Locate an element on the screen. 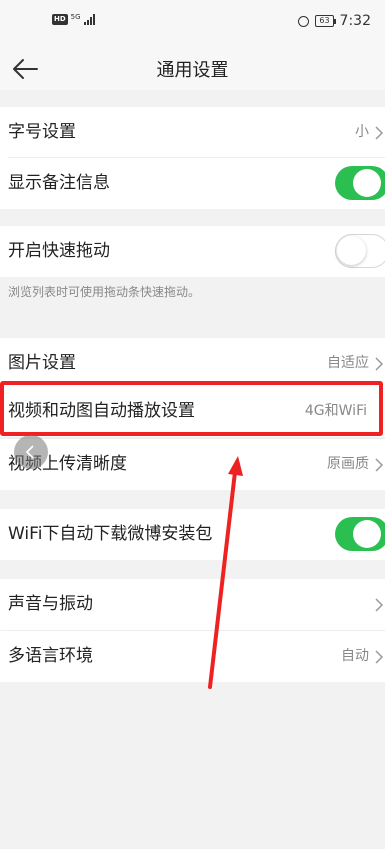 Image resolution: width=385 pixels, height=849 pixels. battery-icon: 63 is located at coordinates (325, 21).